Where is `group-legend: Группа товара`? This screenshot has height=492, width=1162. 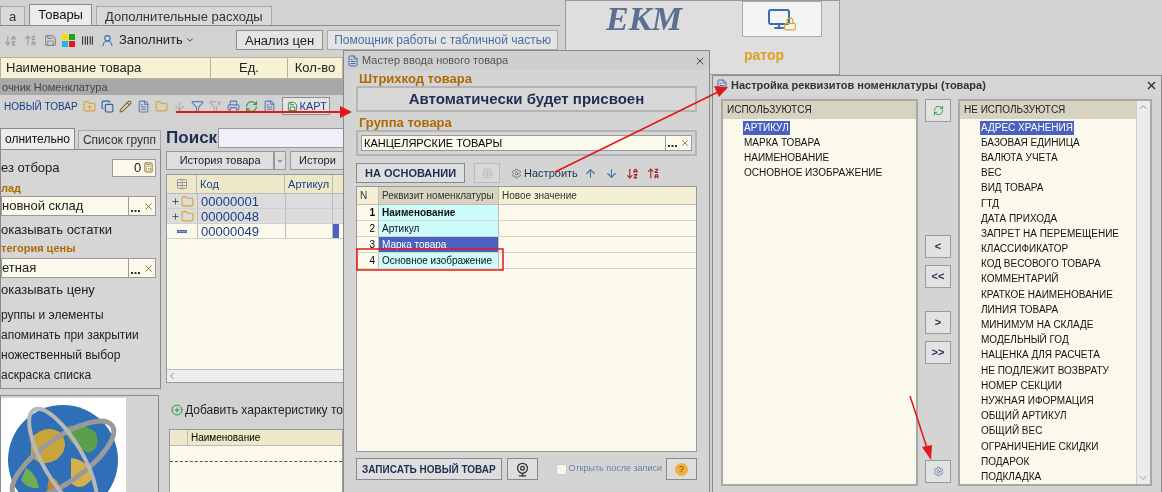 group-legend: Группа товара is located at coordinates (526, 123).